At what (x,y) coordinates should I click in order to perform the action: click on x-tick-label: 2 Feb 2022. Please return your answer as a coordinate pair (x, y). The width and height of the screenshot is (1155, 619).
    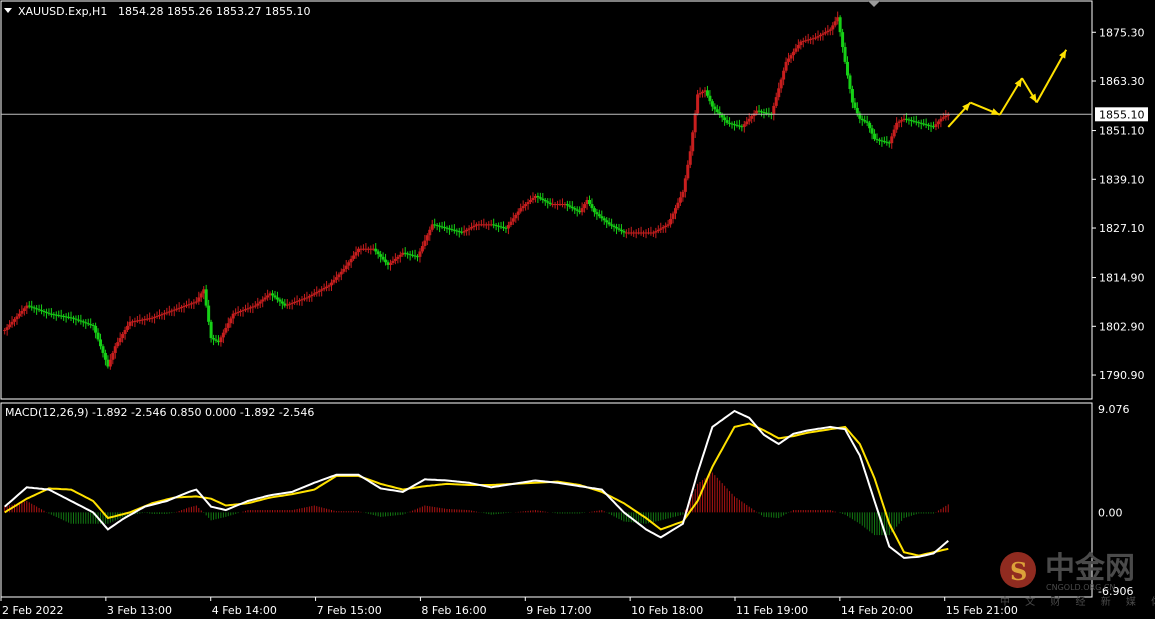
    Looking at the image, I should click on (32, 610).